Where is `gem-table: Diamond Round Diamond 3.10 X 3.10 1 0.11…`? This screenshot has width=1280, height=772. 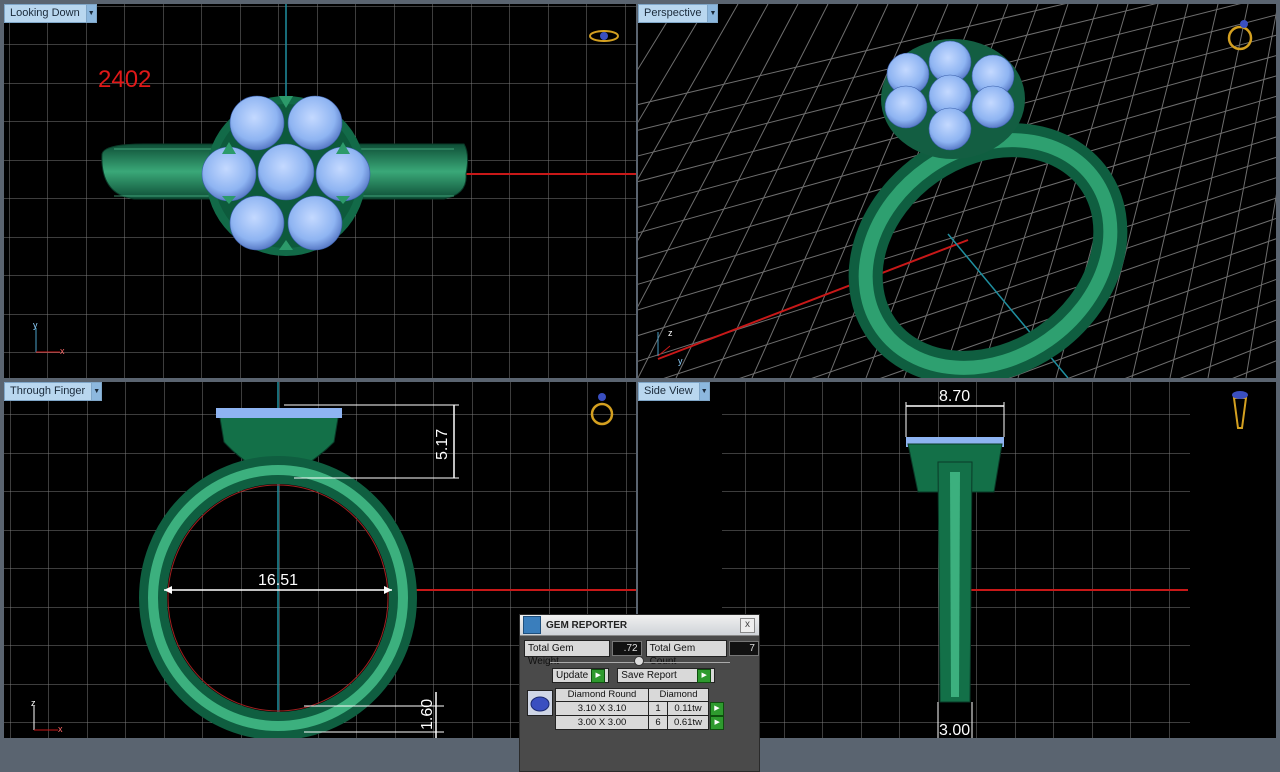
gem-table: Diamond Round Diamond 3.10 X 3.10 1 0.11… is located at coordinates (640, 709).